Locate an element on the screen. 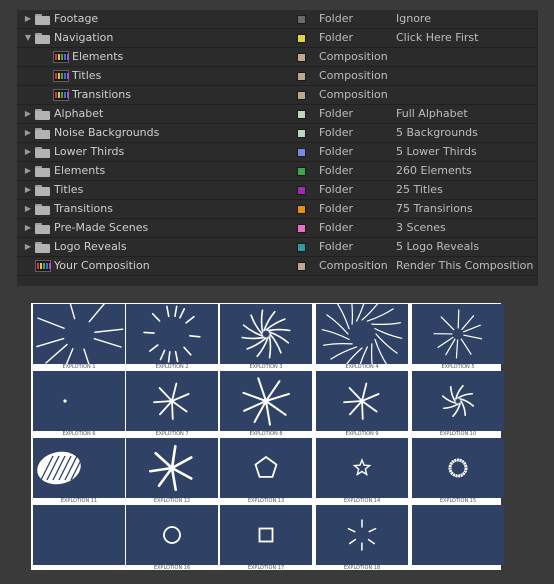 The image size is (554, 584). square-outline-icon is located at coordinates (266, 535).